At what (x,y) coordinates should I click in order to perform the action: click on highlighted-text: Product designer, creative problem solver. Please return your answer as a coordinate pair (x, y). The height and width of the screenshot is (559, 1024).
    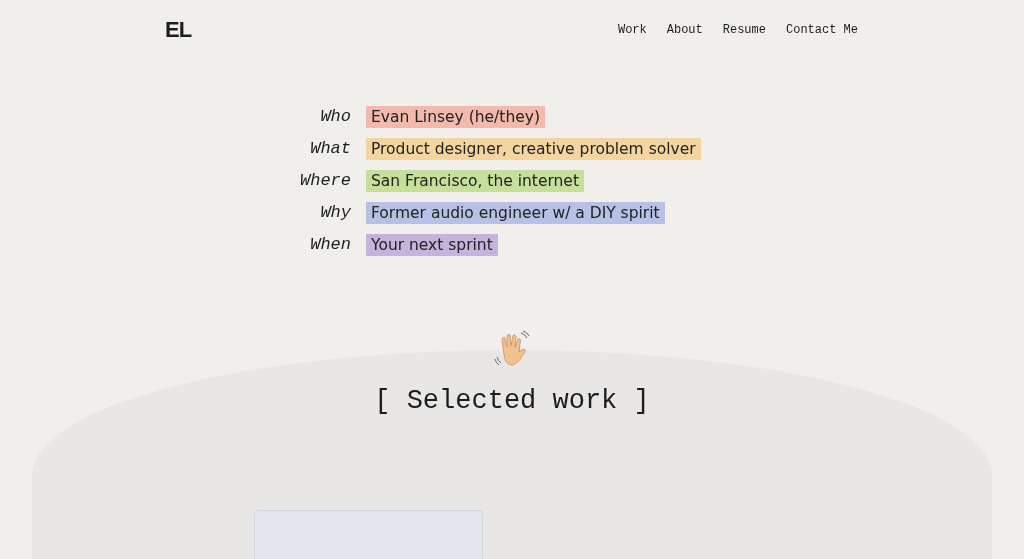
    Looking at the image, I should click on (533, 149).